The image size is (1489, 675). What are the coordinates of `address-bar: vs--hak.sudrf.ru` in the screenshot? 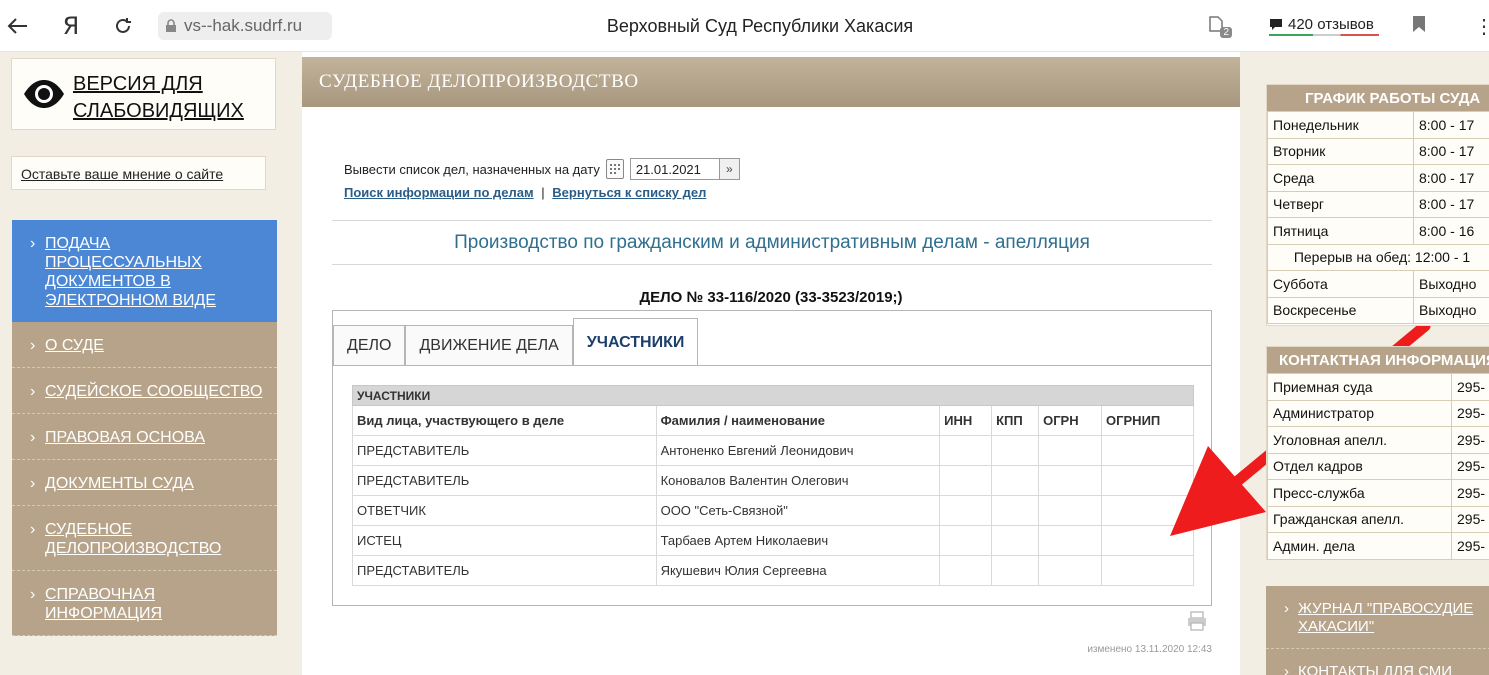 It's located at (245, 26).